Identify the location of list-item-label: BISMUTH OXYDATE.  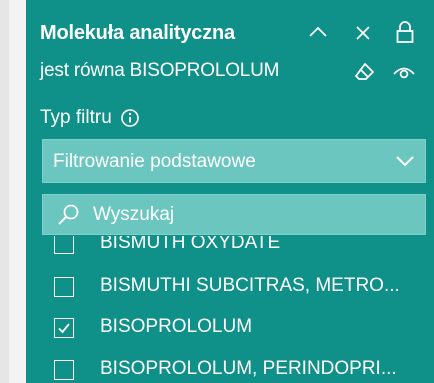
(190, 244).